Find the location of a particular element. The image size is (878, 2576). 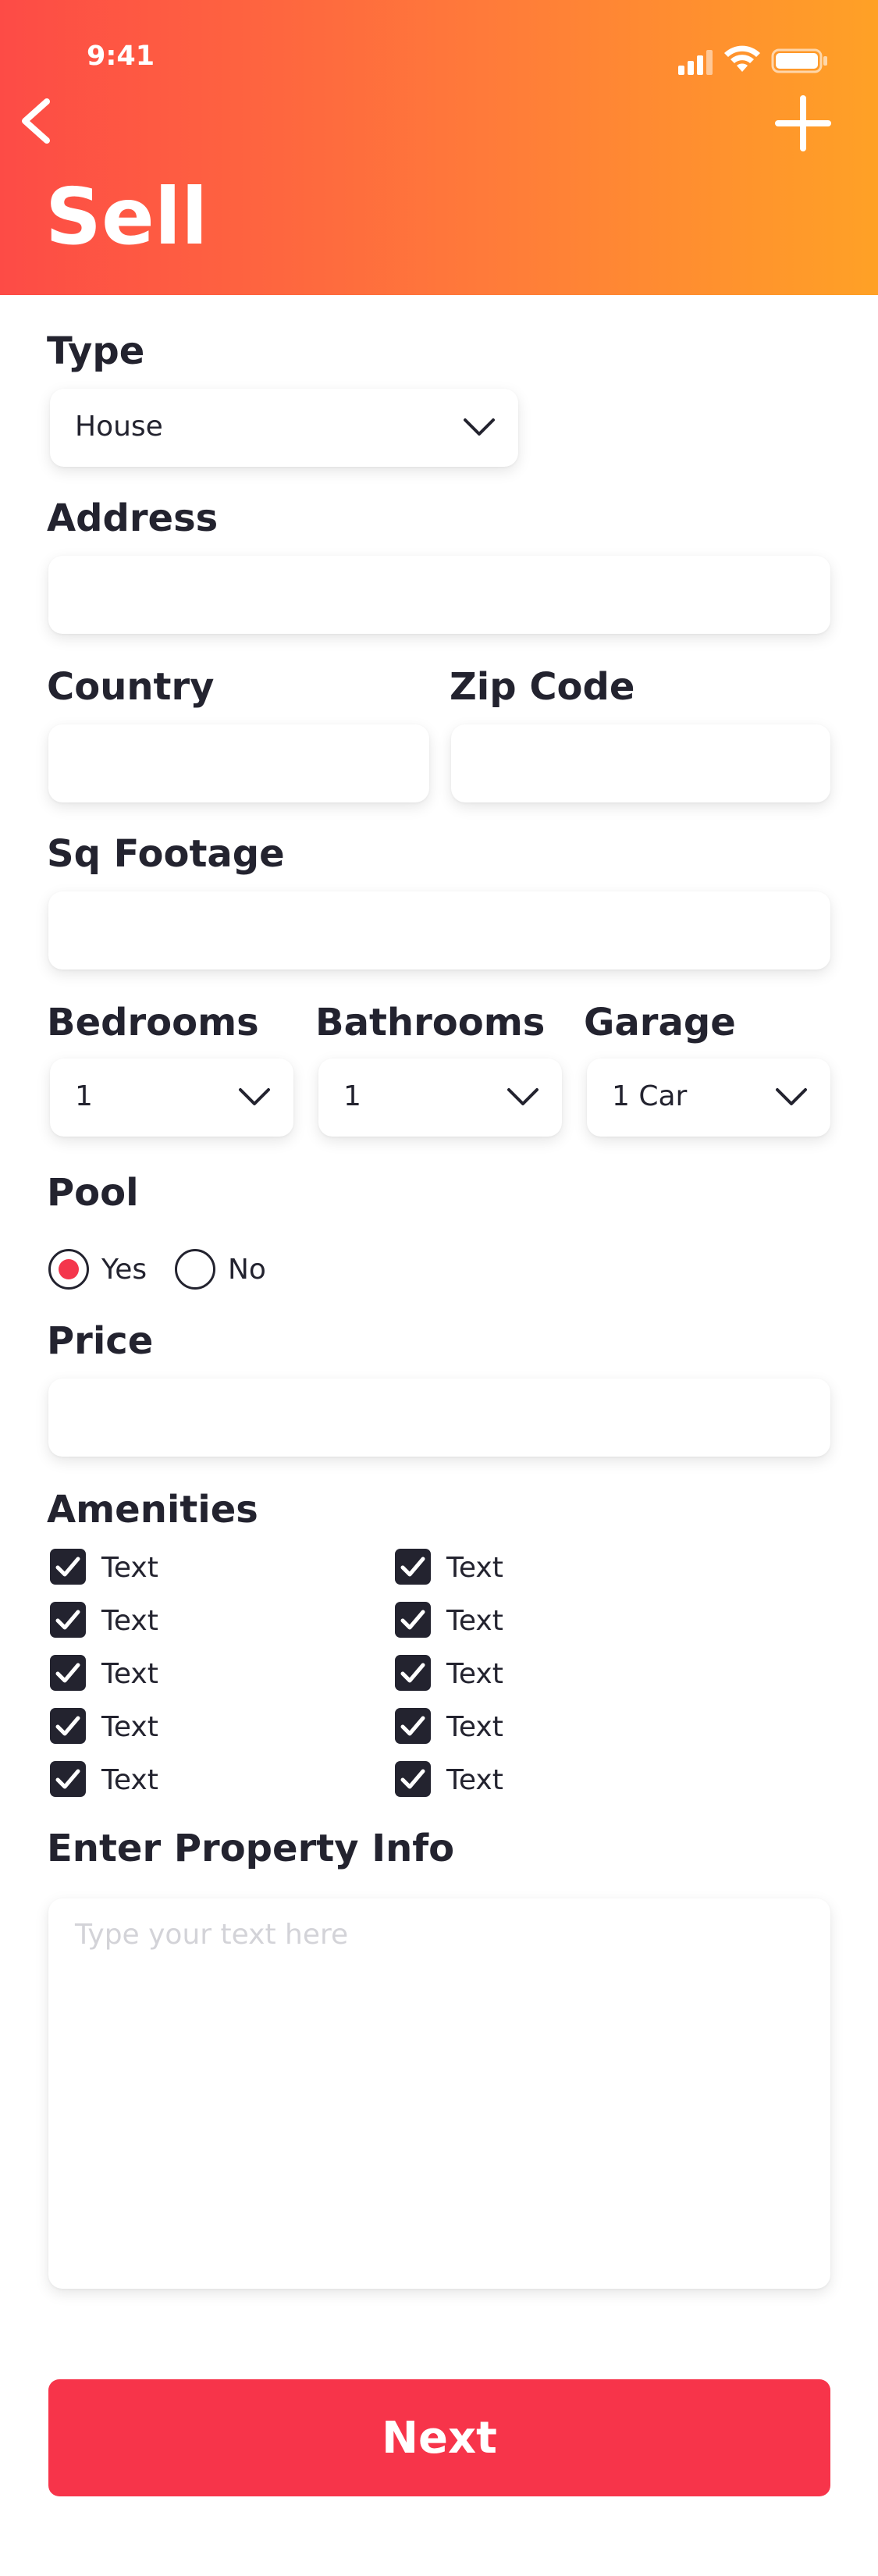

bedrooms-label: Bedrooms is located at coordinates (153, 1022).